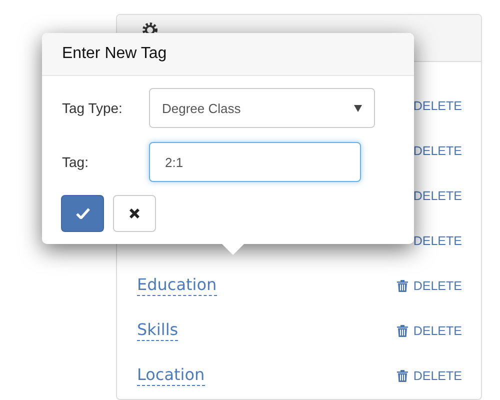 The width and height of the screenshot is (500, 400). Describe the element at coordinates (177, 285) in the screenshot. I see `tag-type-link: Education` at that location.